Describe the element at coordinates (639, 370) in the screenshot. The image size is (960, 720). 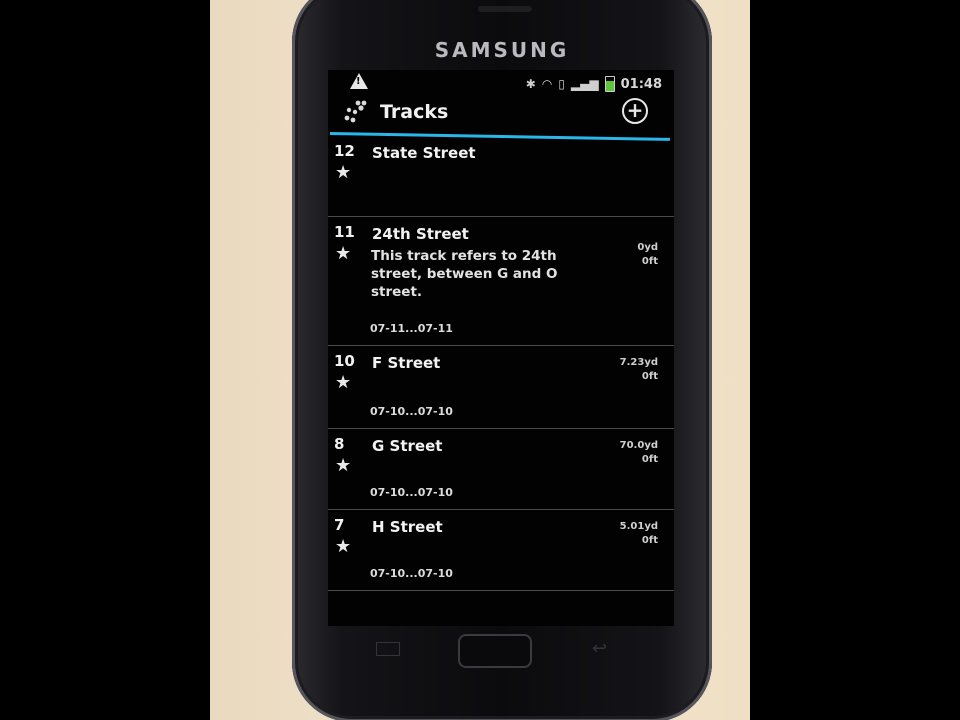
I see `track-stats: 7.23yd 0ft` at that location.